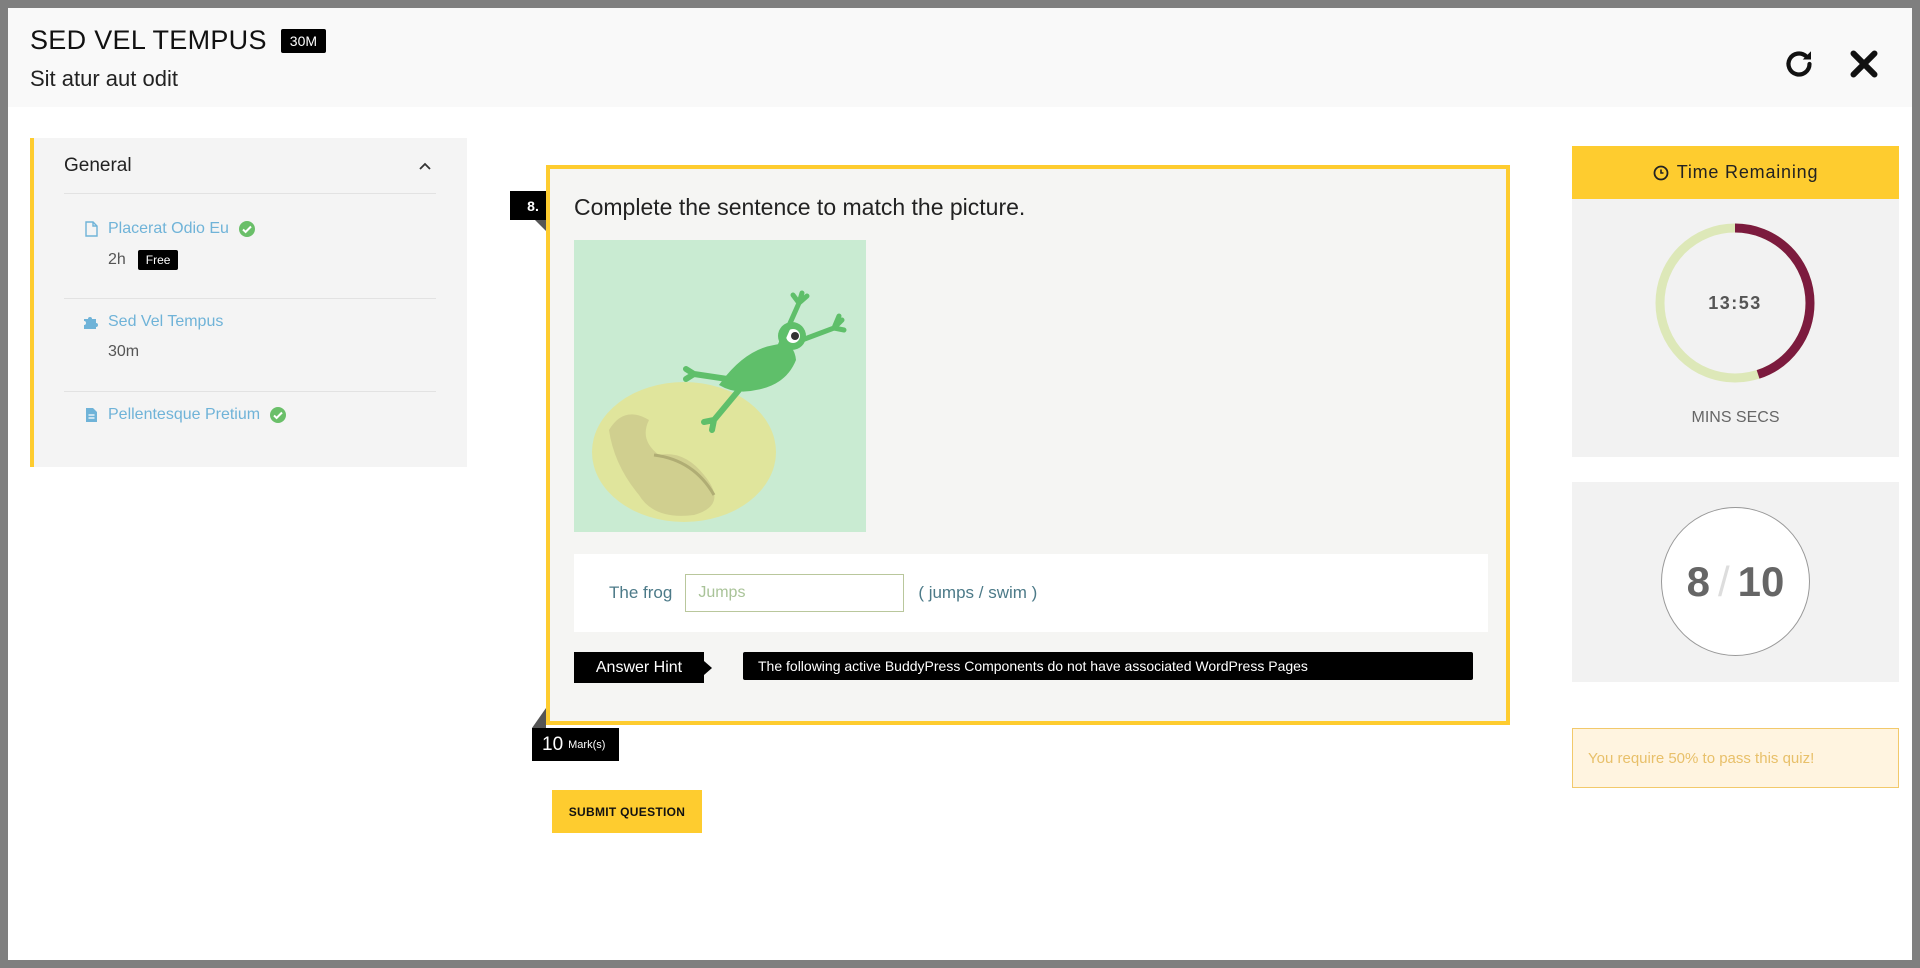 The height and width of the screenshot is (968, 1920). I want to click on reload-button, so click(1799, 64).